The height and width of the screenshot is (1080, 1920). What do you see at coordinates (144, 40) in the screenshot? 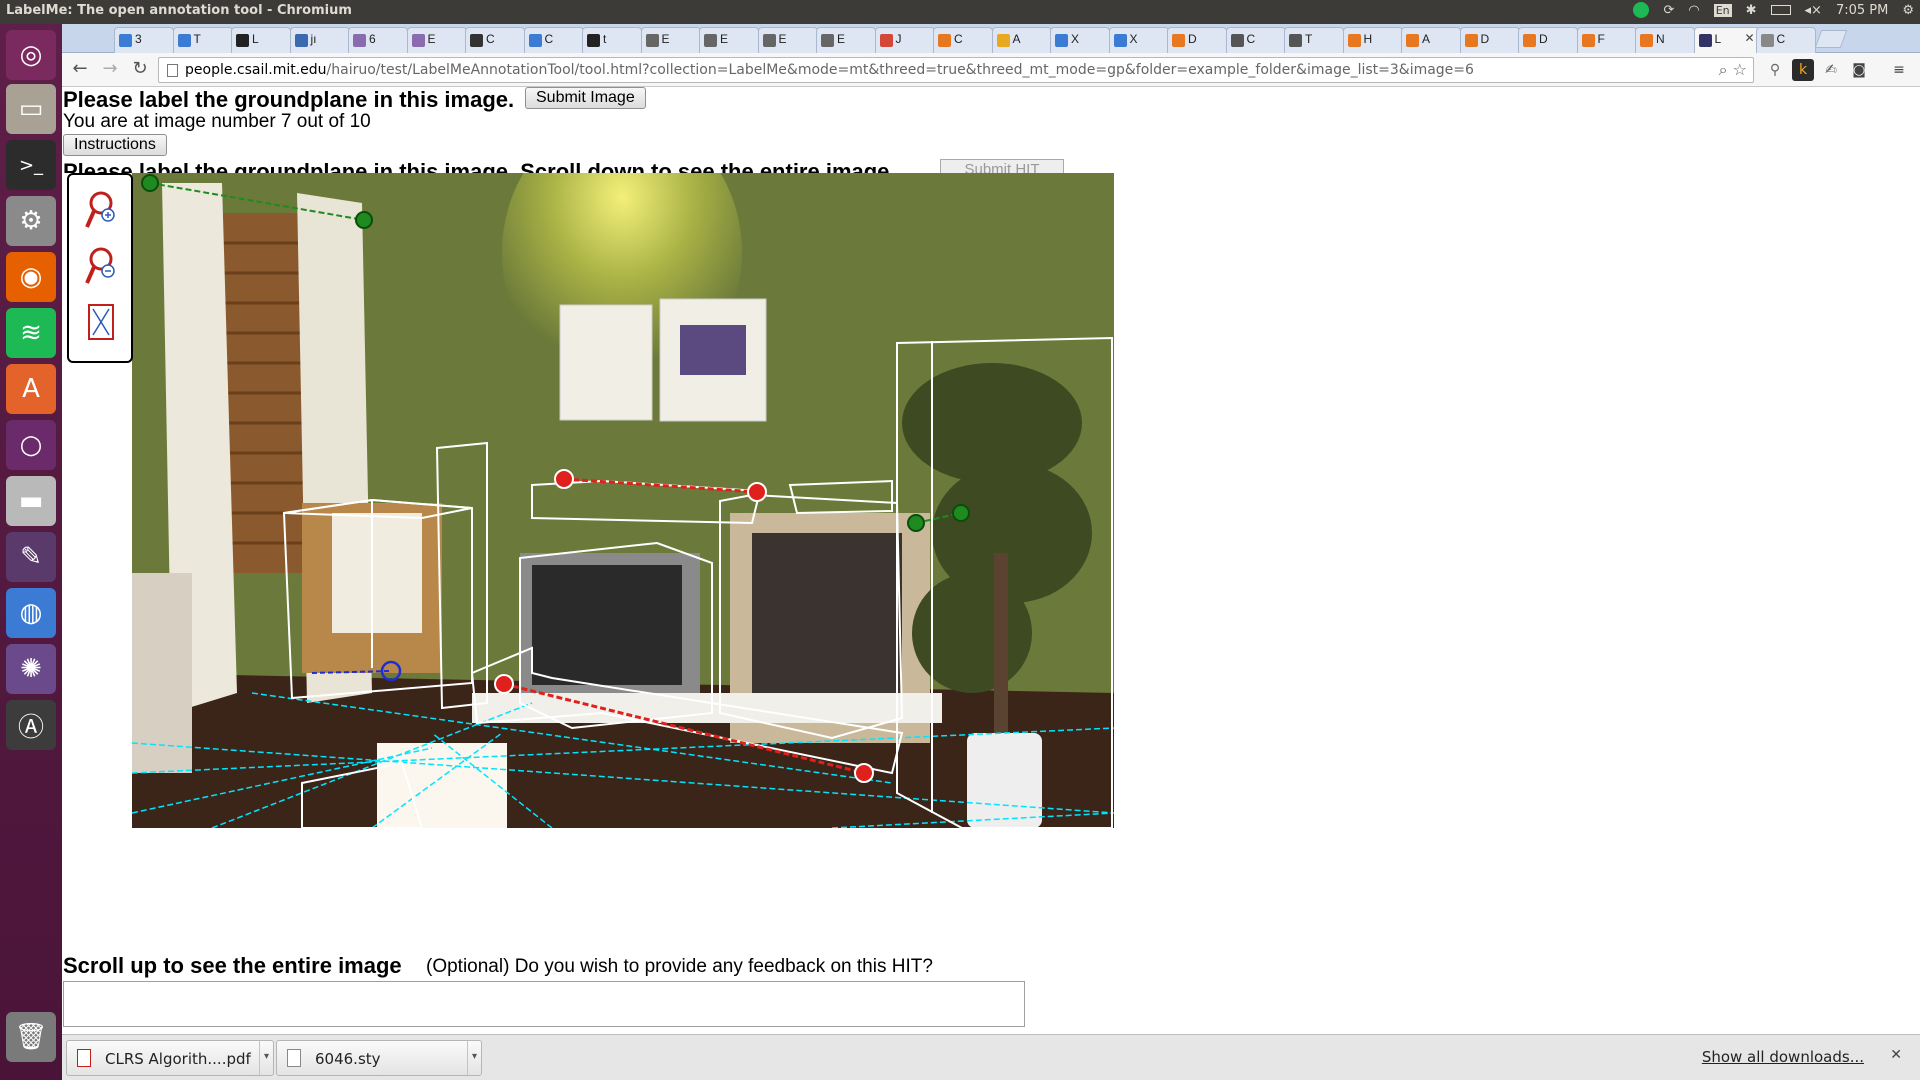
I see `browser-tab: 3` at bounding box center [144, 40].